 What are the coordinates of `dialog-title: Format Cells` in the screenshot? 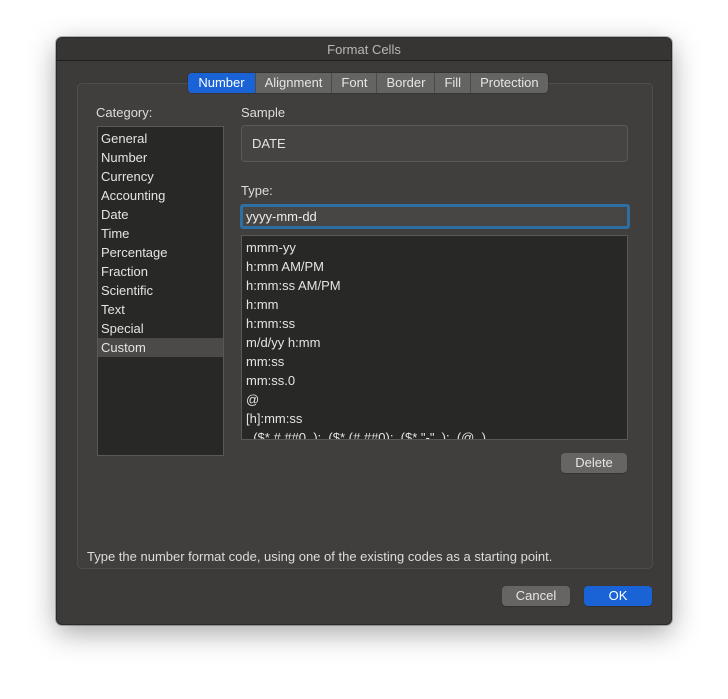 It's located at (364, 49).